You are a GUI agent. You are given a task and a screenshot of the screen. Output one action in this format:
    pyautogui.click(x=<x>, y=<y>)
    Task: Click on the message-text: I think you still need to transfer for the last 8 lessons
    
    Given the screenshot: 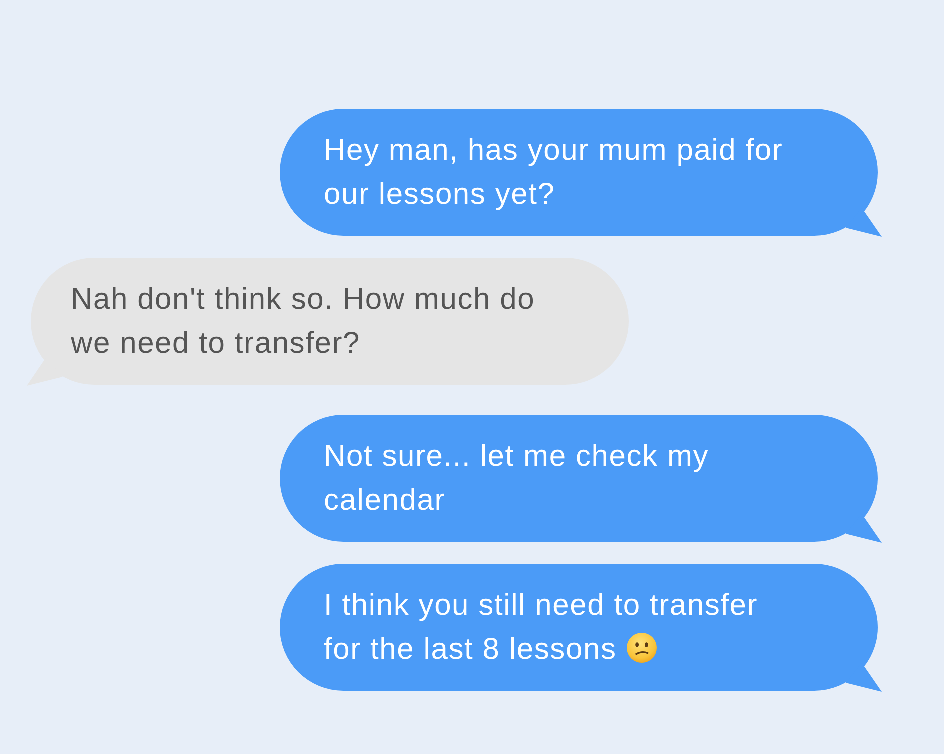 What is the action you would take?
    pyautogui.click(x=541, y=627)
    